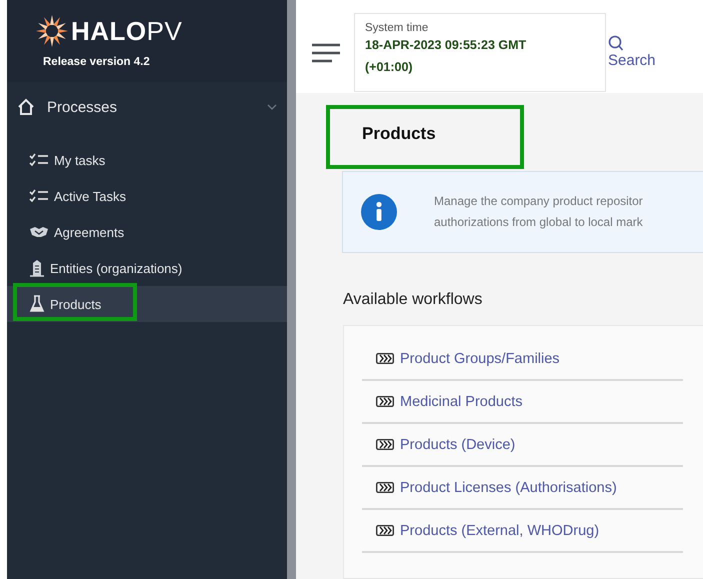  What do you see at coordinates (37, 268) in the screenshot?
I see `building-icon` at bounding box center [37, 268].